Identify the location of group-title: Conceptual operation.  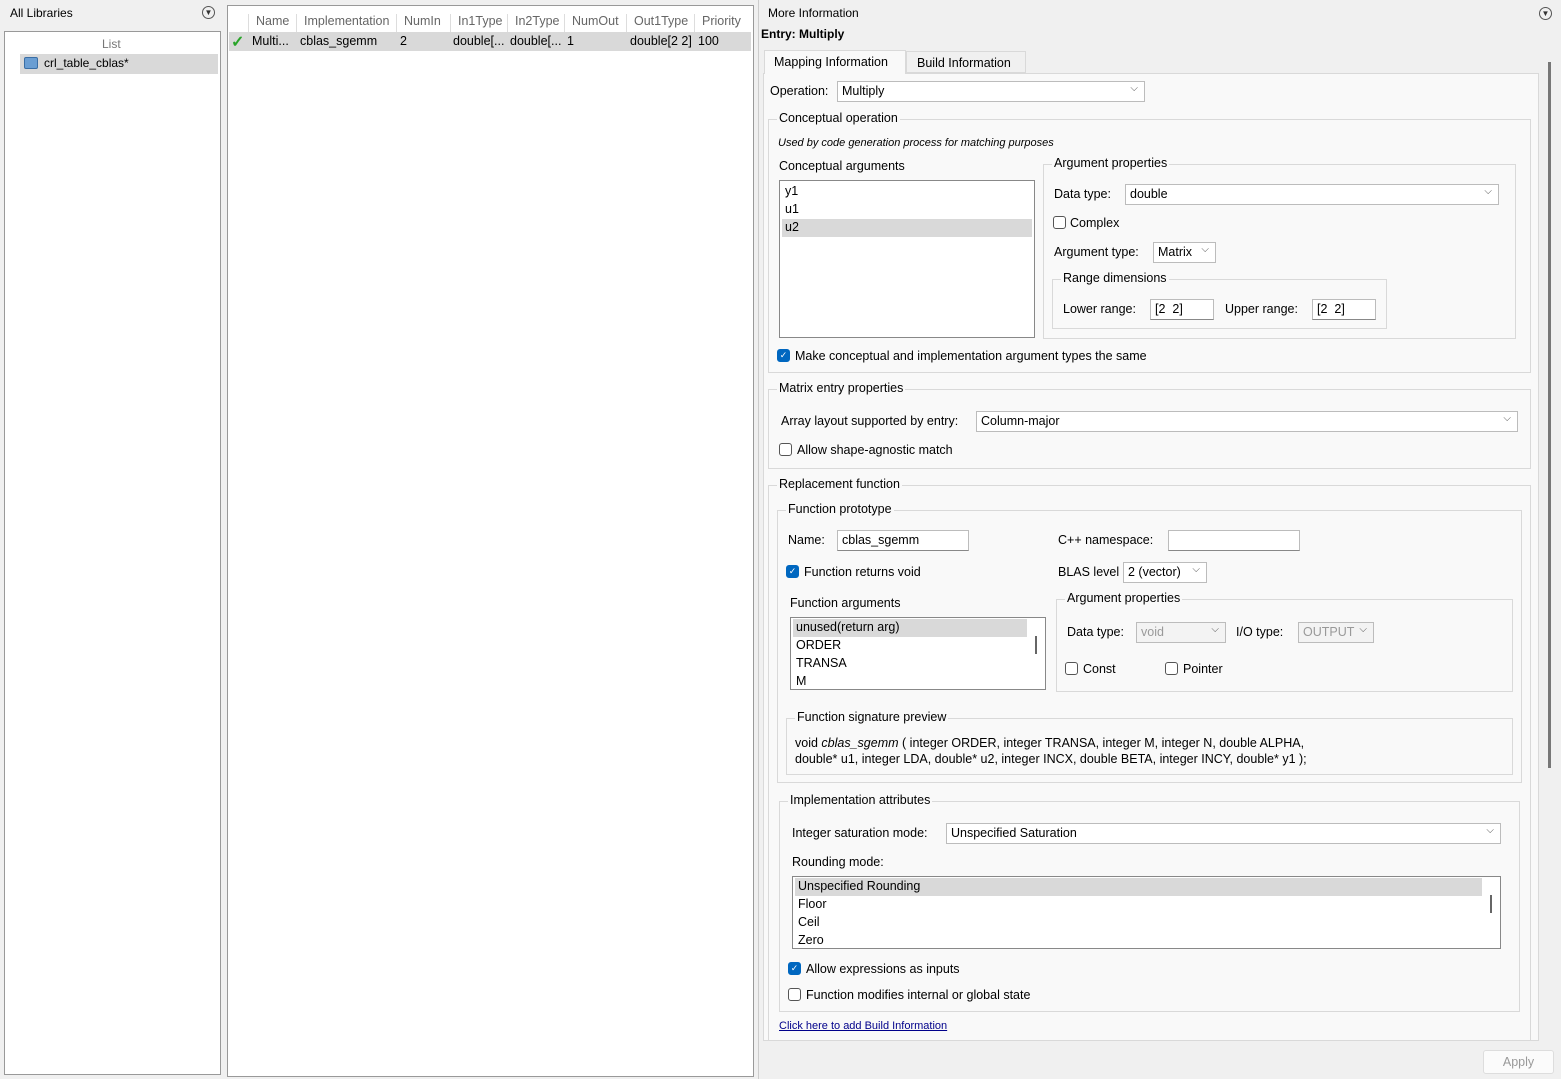
(838, 118).